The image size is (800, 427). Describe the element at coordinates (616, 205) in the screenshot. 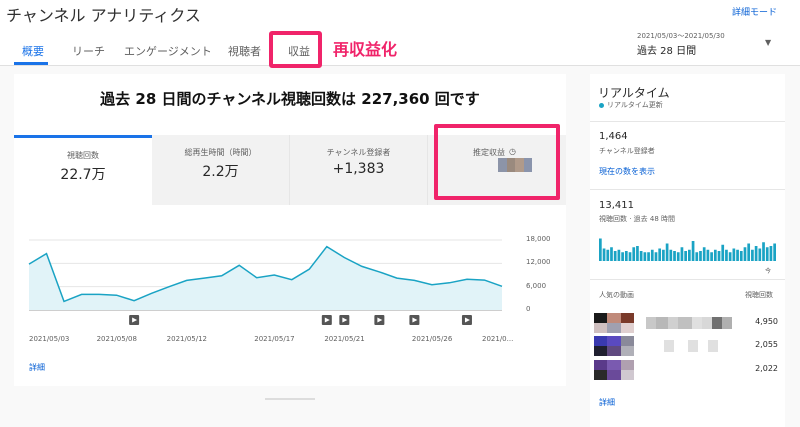

I see `realtime-views-count: 13,411` at that location.